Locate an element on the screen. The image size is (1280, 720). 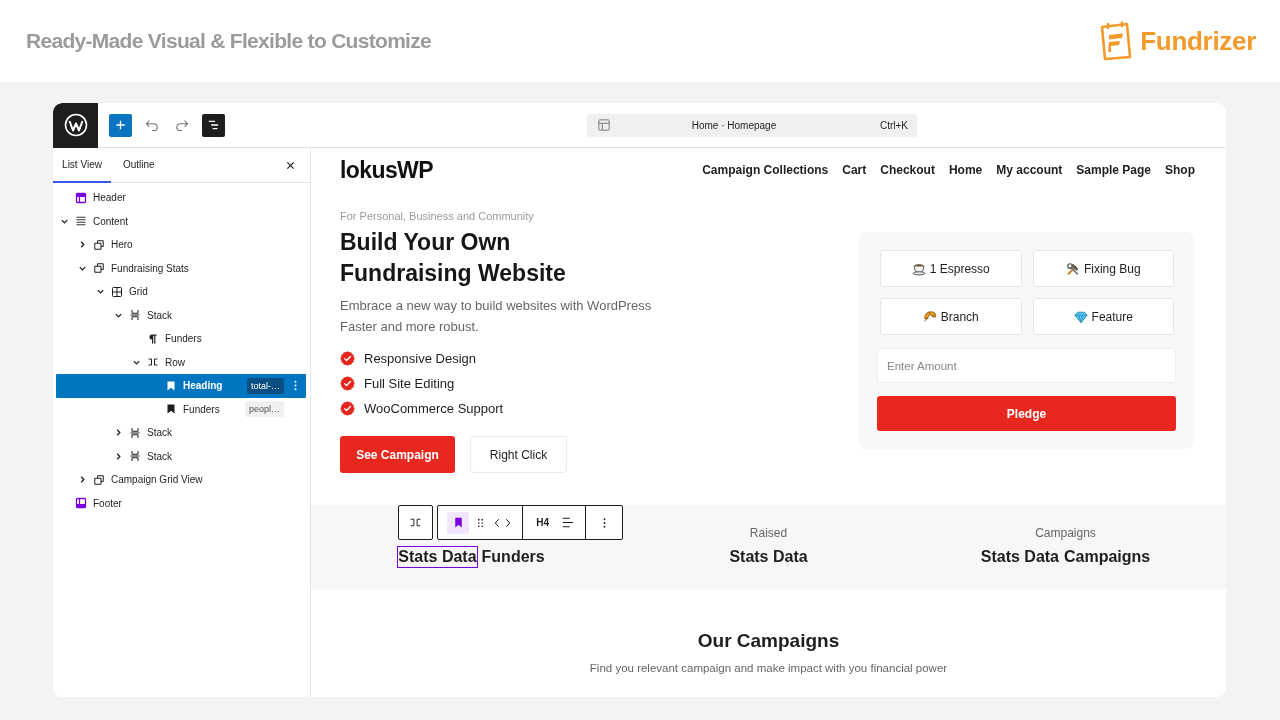
feature-text: WooCommerce Support is located at coordinates (434, 408).